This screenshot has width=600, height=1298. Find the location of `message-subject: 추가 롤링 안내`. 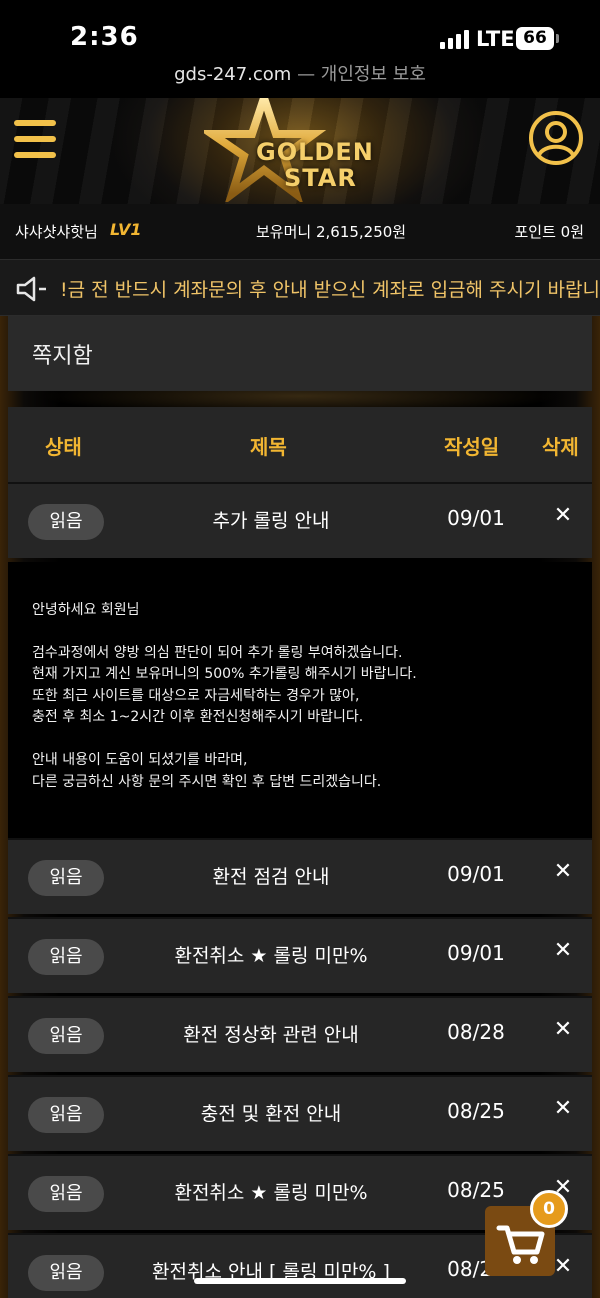

message-subject: 추가 롤링 안내 is located at coordinates (271, 519).